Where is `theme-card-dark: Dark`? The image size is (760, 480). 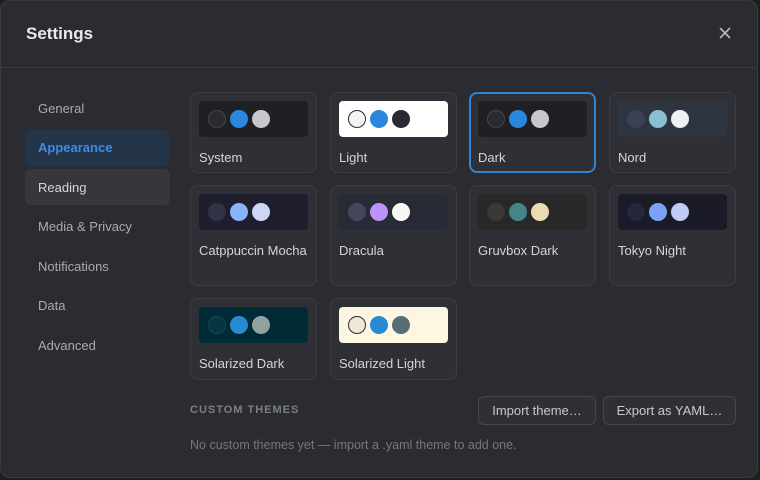 theme-card-dark: Dark is located at coordinates (532, 132).